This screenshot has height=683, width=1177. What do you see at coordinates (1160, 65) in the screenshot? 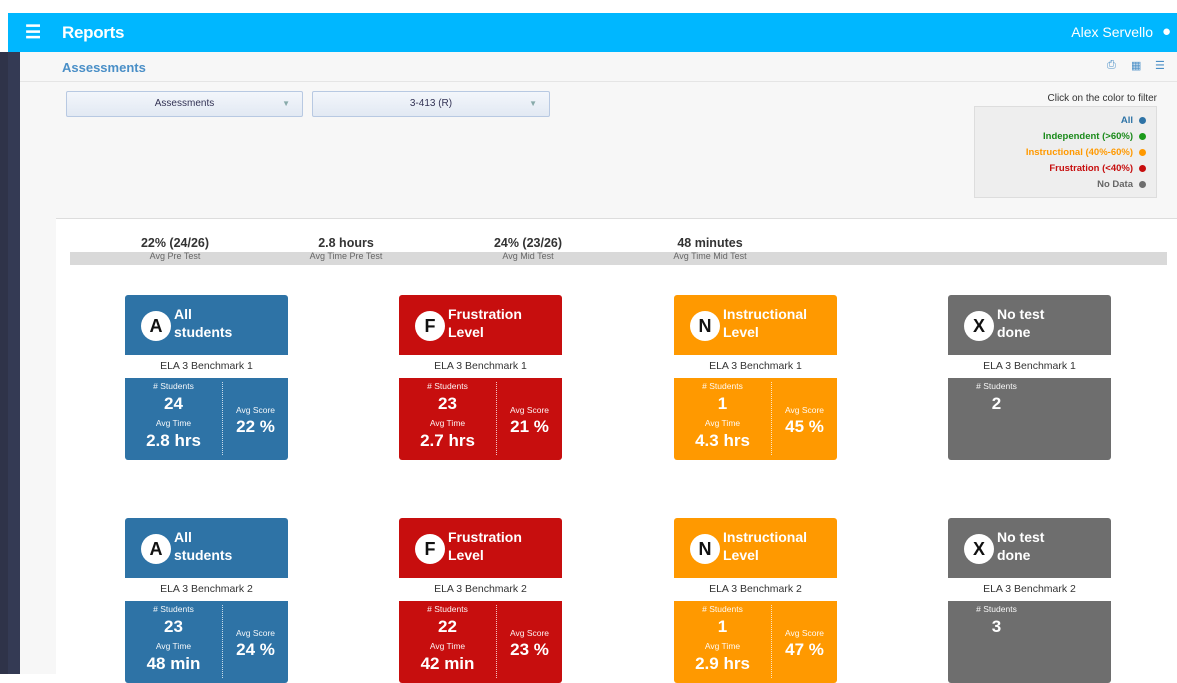
I see `list-view-icon: ☰` at bounding box center [1160, 65].